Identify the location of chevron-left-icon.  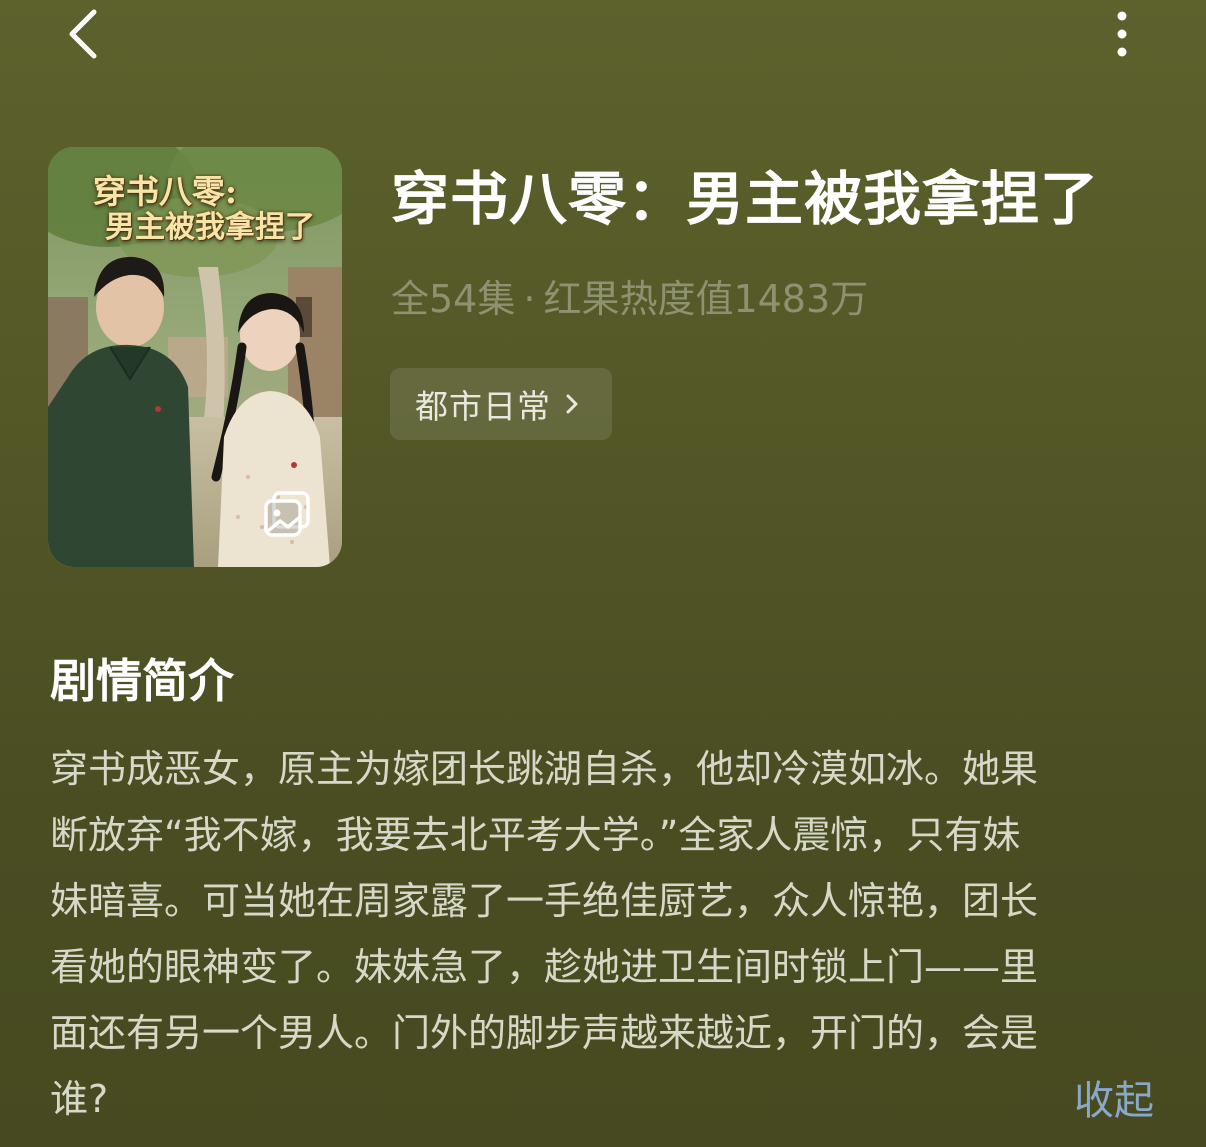
(83, 34).